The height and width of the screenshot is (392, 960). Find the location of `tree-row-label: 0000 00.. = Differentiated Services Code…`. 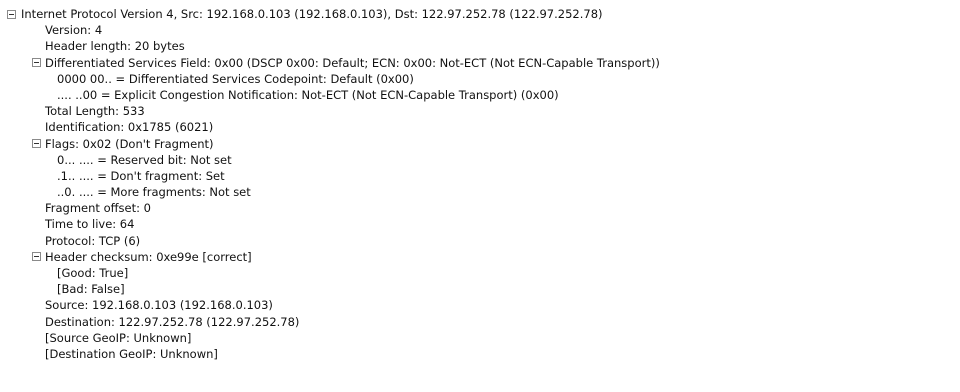

tree-row-label: 0000 00.. = Differentiated Services Code… is located at coordinates (235, 78).